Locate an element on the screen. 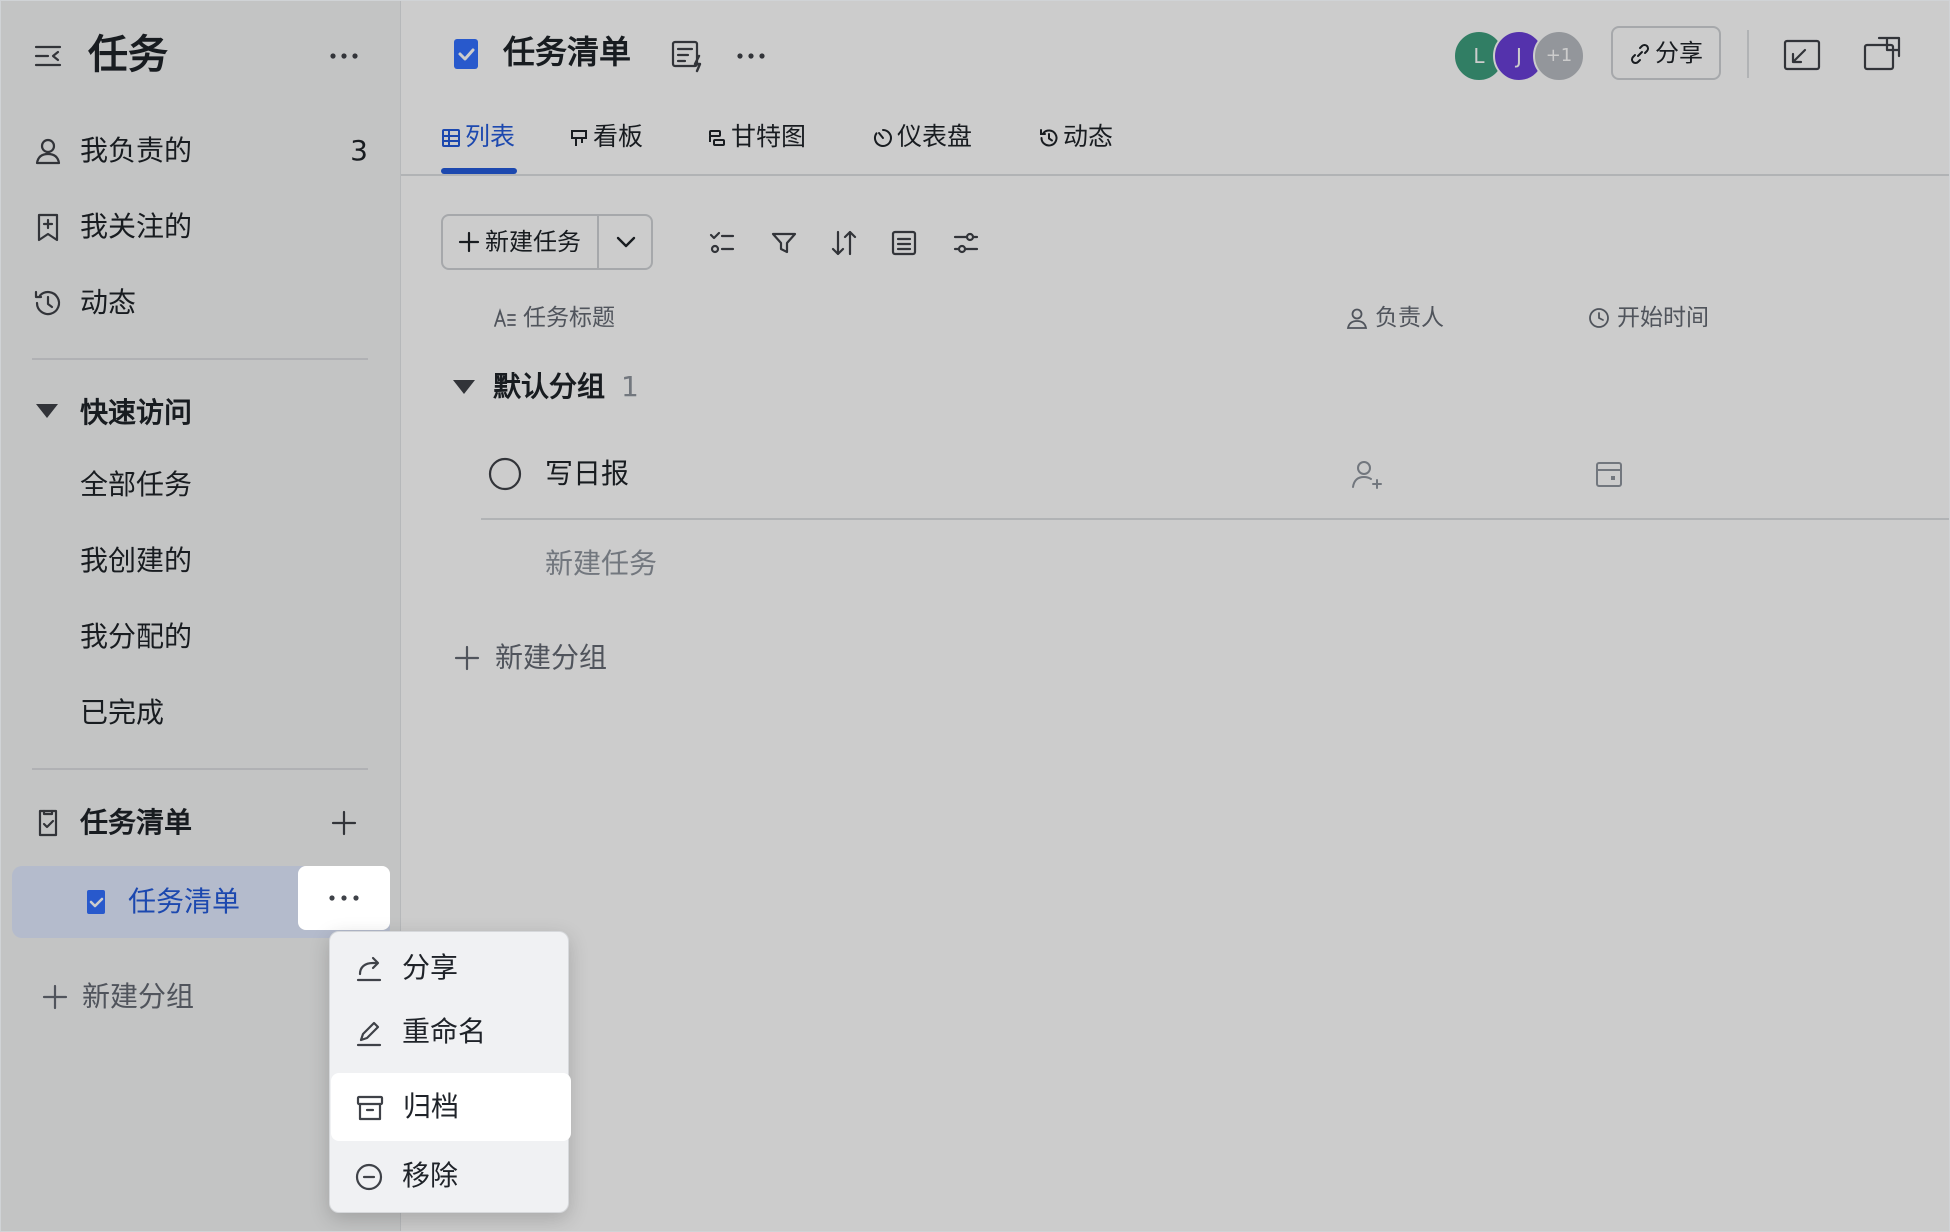 Image resolution: width=1950 pixels, height=1232 pixels. sidebar-item-label: 动态 is located at coordinates (108, 302).